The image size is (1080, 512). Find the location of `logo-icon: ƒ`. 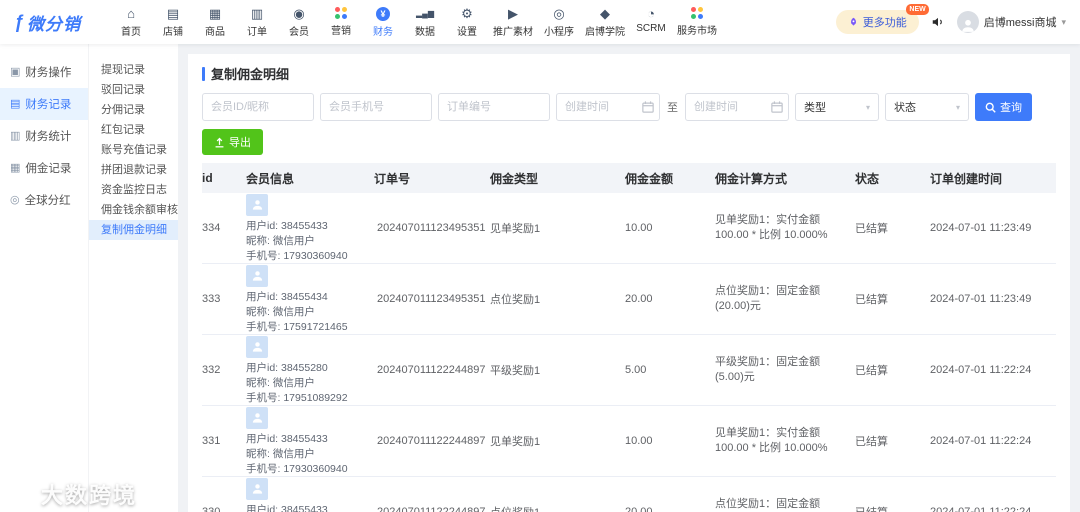

logo-icon: ƒ is located at coordinates (19, 22).